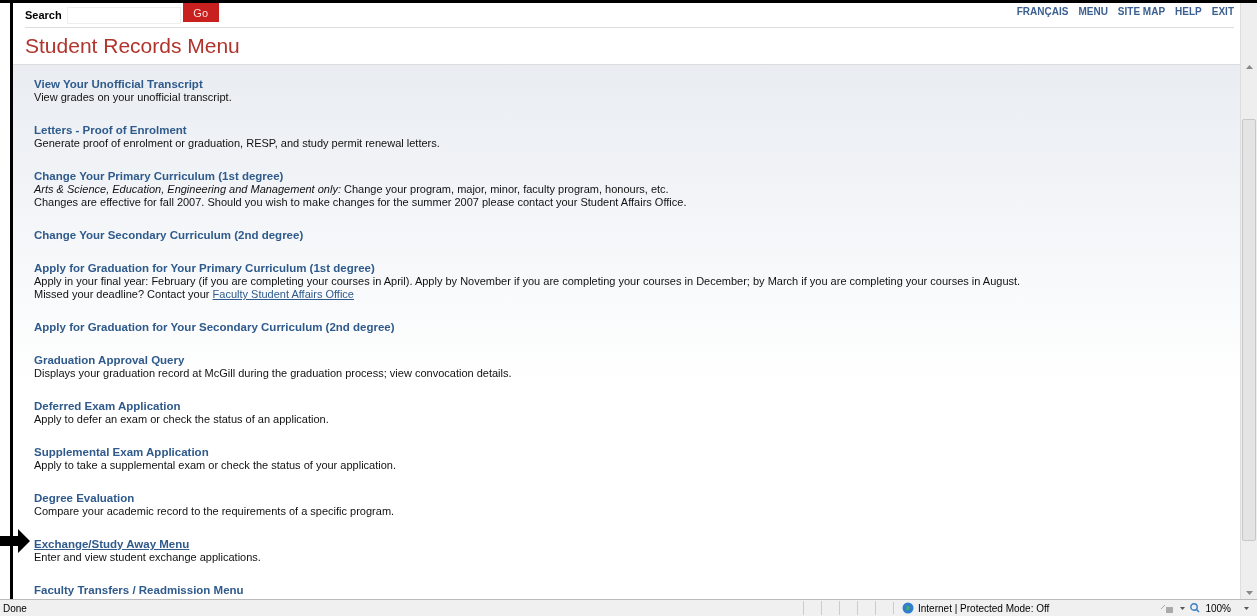 The image size is (1257, 616). What do you see at coordinates (1188, 11) in the screenshot?
I see `nav-link: HELP` at bounding box center [1188, 11].